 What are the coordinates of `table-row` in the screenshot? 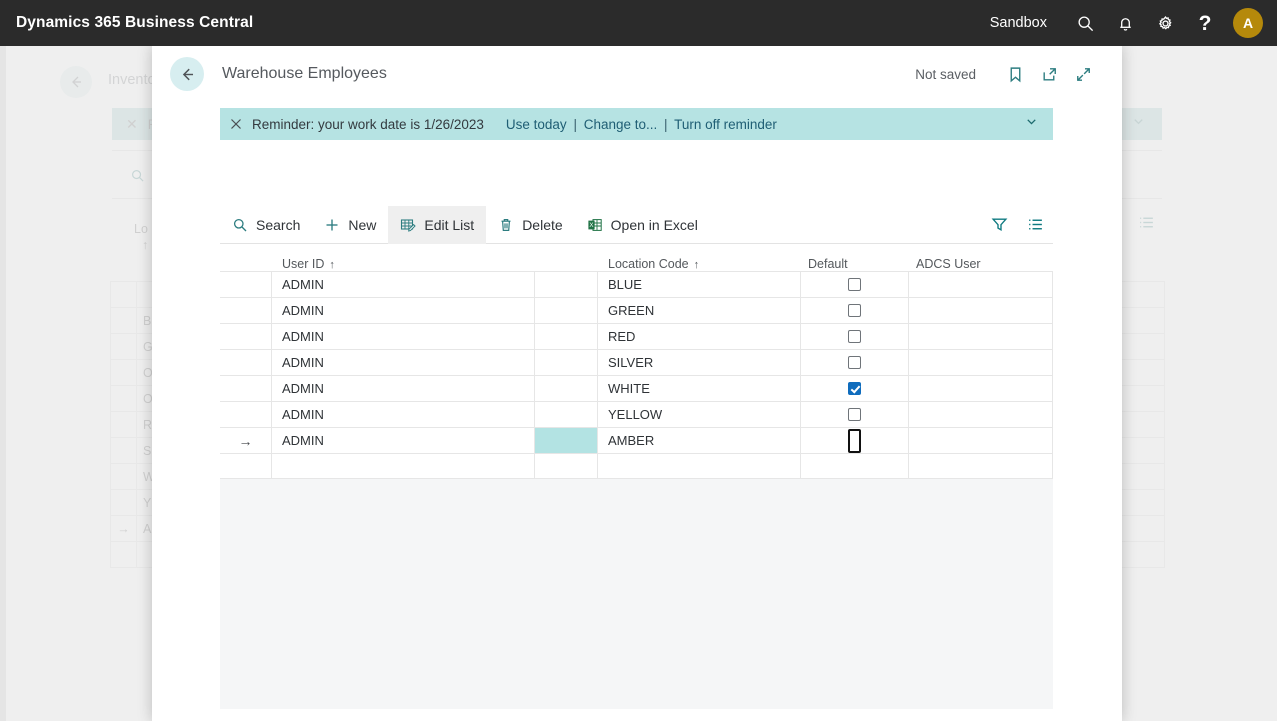 It's located at (636, 466).